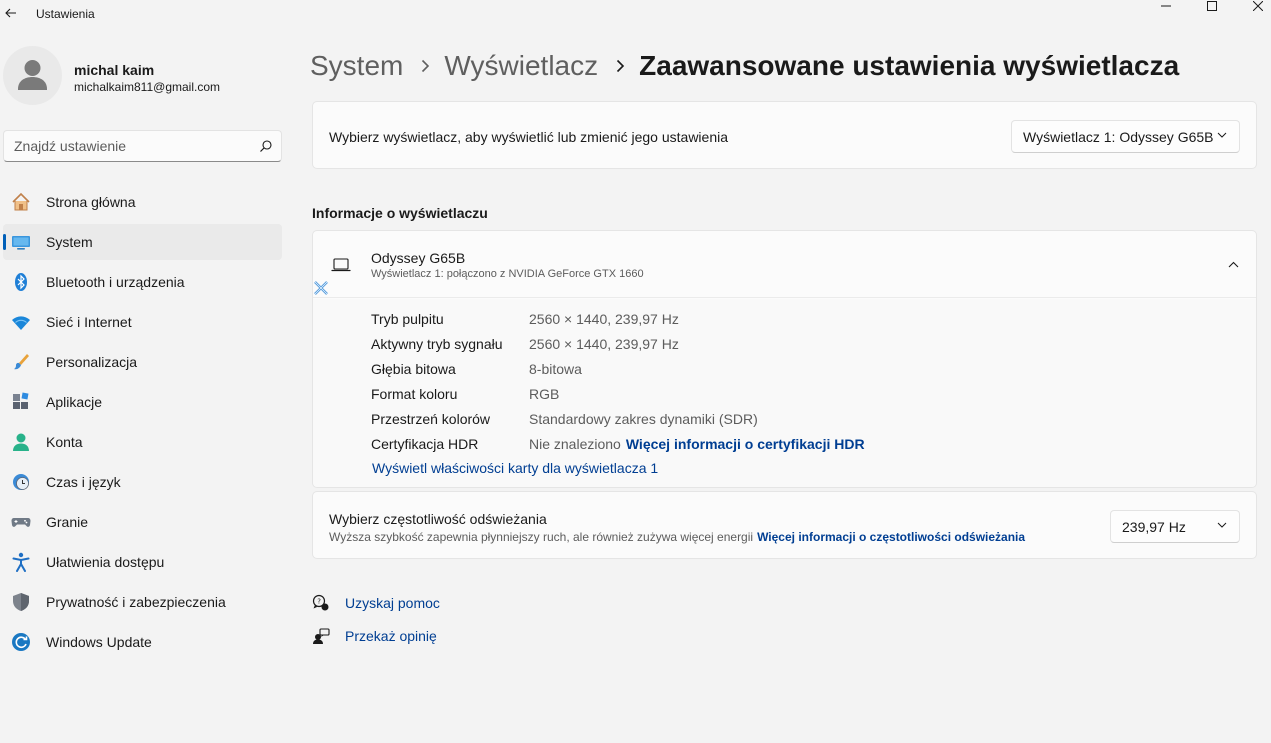 Image resolution: width=1271 pixels, height=743 pixels. Describe the element at coordinates (91, 202) in the screenshot. I see `sidebar-item-label: Strona główna` at that location.